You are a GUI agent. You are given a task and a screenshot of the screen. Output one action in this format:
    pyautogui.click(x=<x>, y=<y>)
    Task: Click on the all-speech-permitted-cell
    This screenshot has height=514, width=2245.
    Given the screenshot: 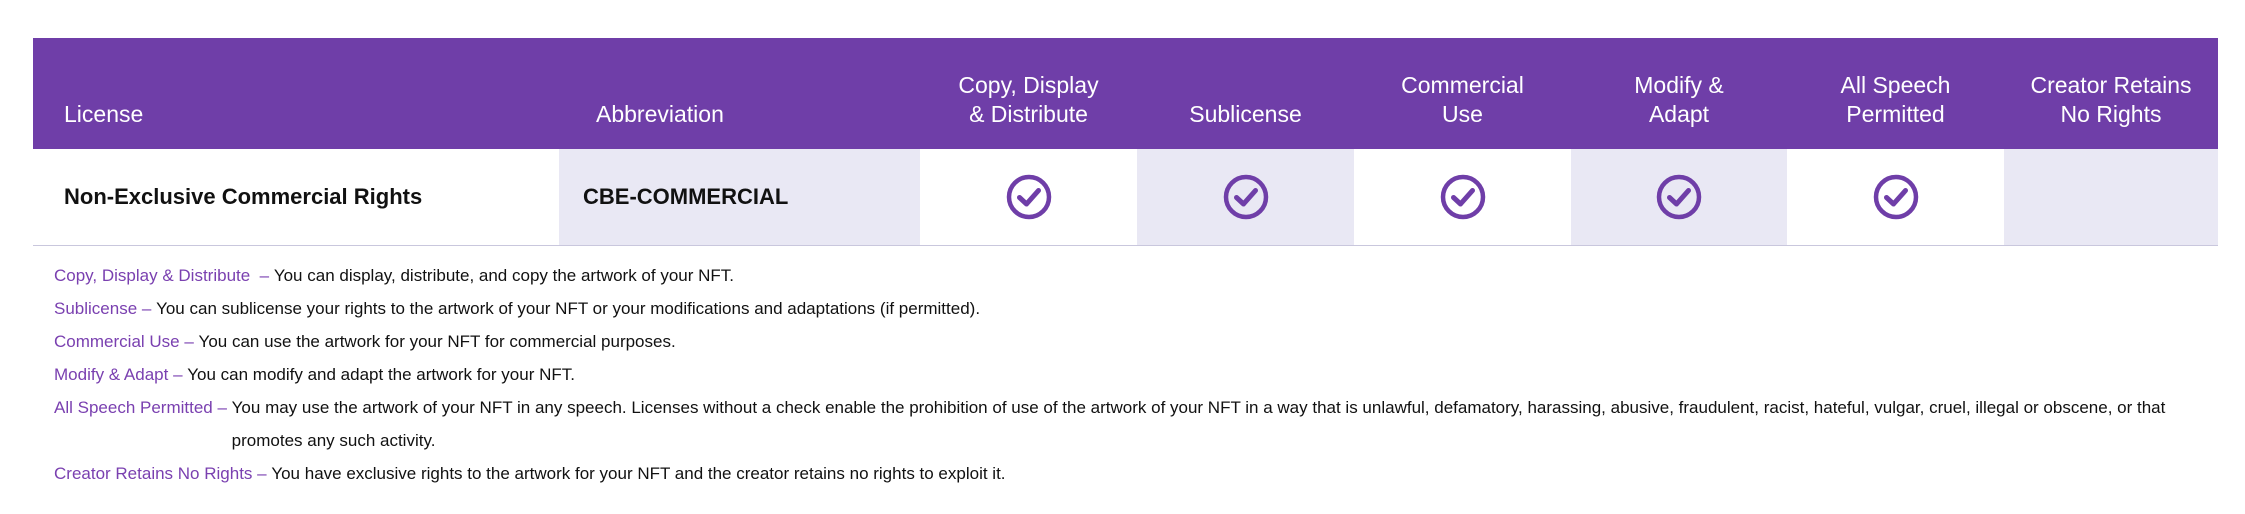 What is the action you would take?
    pyautogui.click(x=1895, y=197)
    